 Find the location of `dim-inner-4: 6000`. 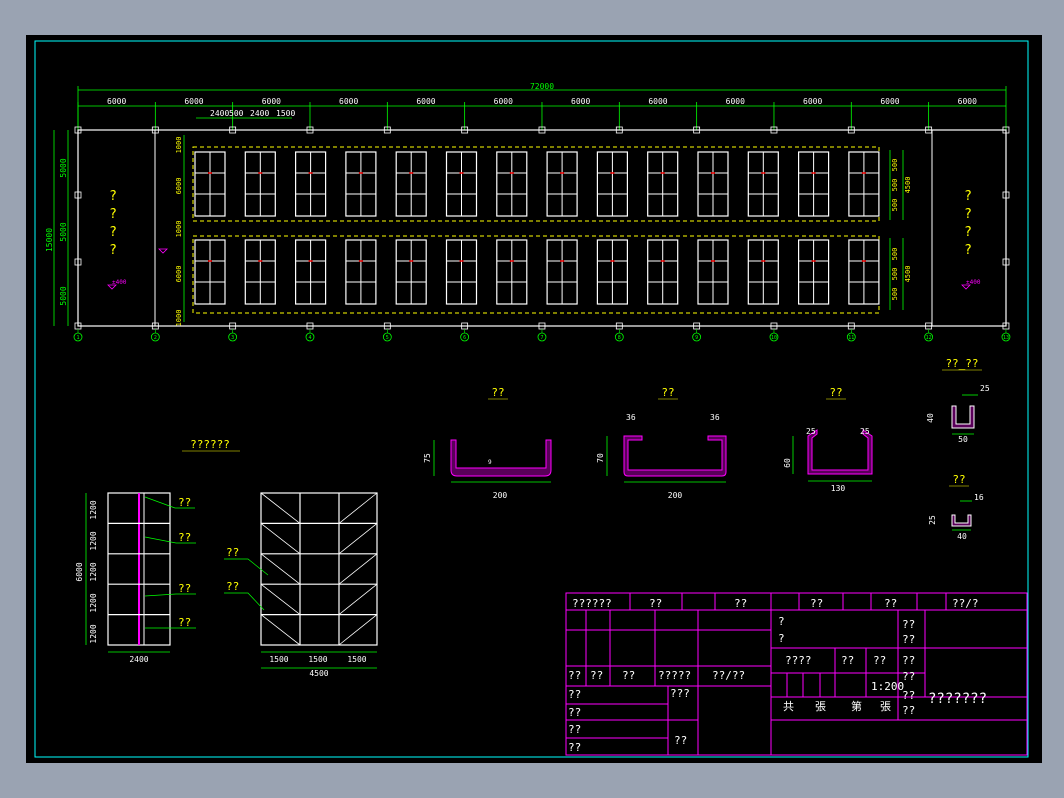

dim-inner-4: 6000 is located at coordinates (179, 274).